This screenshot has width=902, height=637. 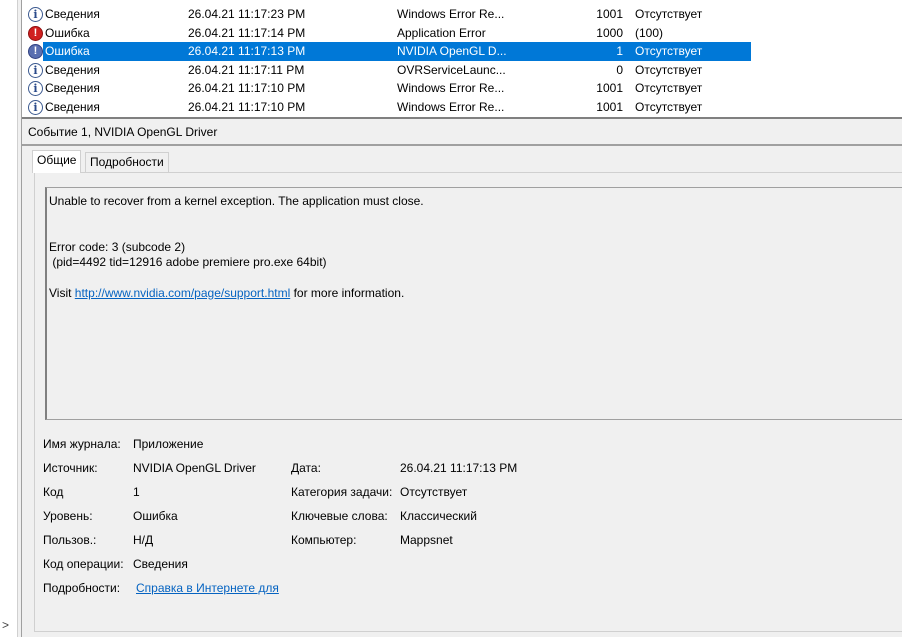 What do you see at coordinates (247, 51) in the screenshot?
I see `date-cell: 26.04.21 11:17:13 PM` at bounding box center [247, 51].